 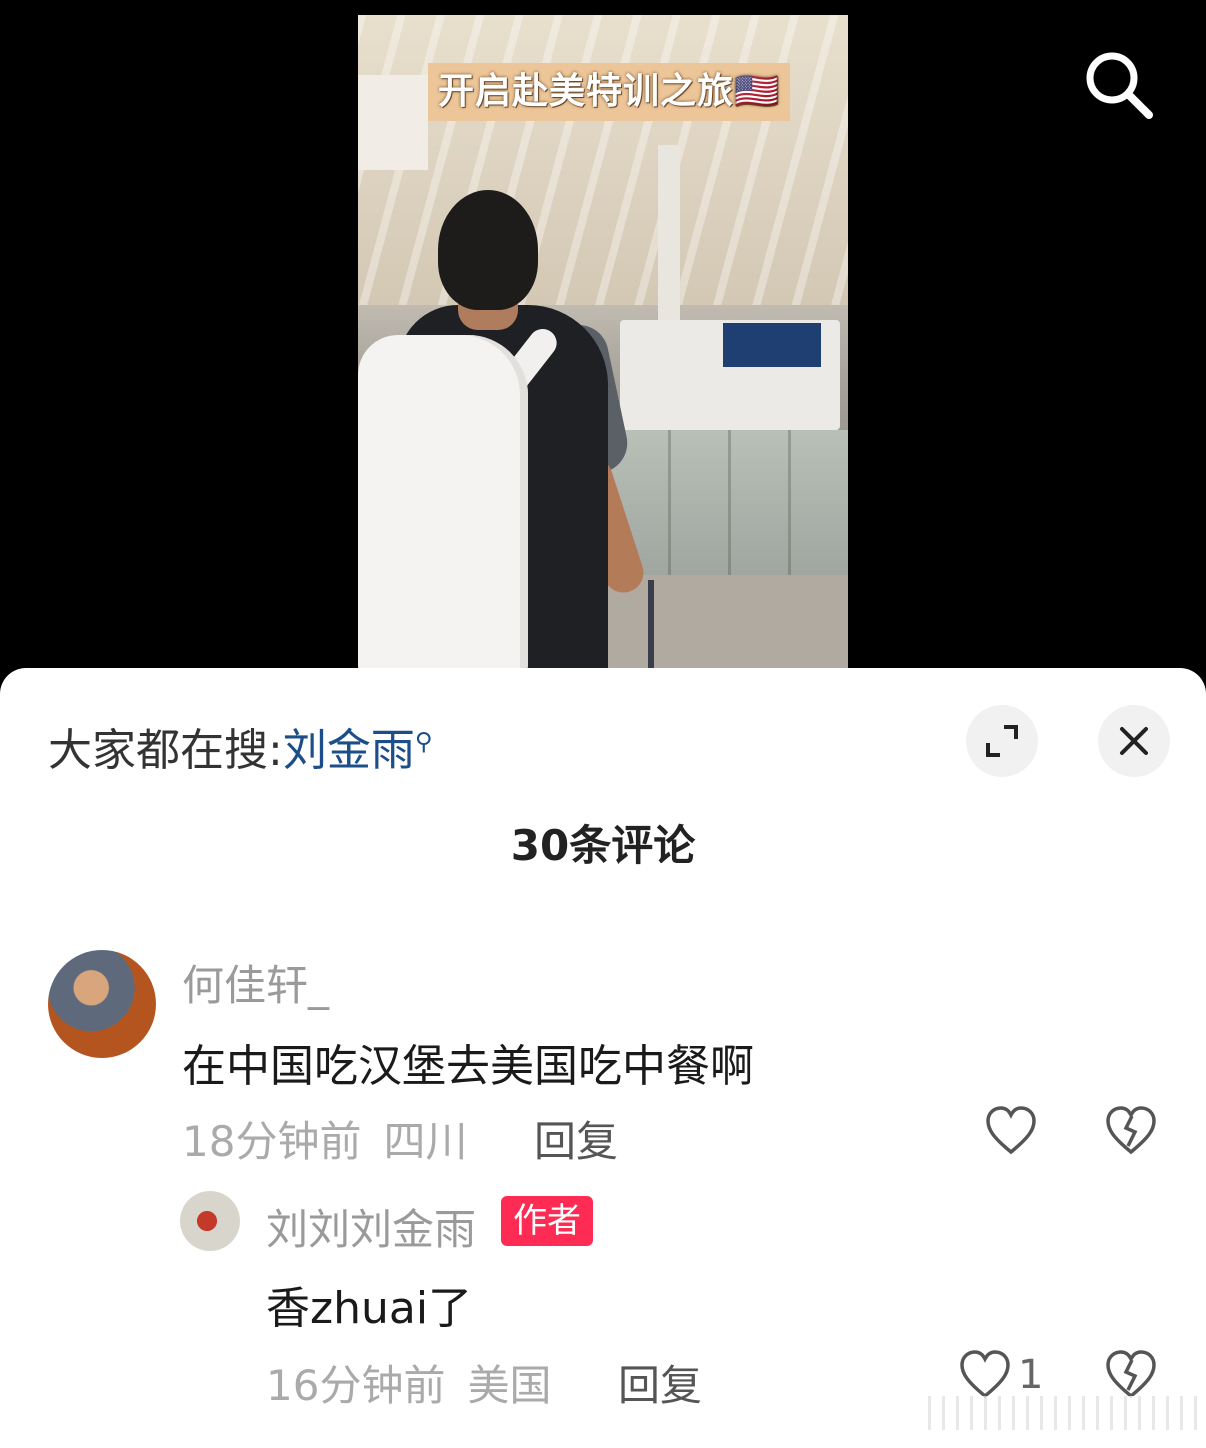 What do you see at coordinates (468, 1066) in the screenshot?
I see `comment-text: 在中国吃汉堡去美国吃中餐啊` at bounding box center [468, 1066].